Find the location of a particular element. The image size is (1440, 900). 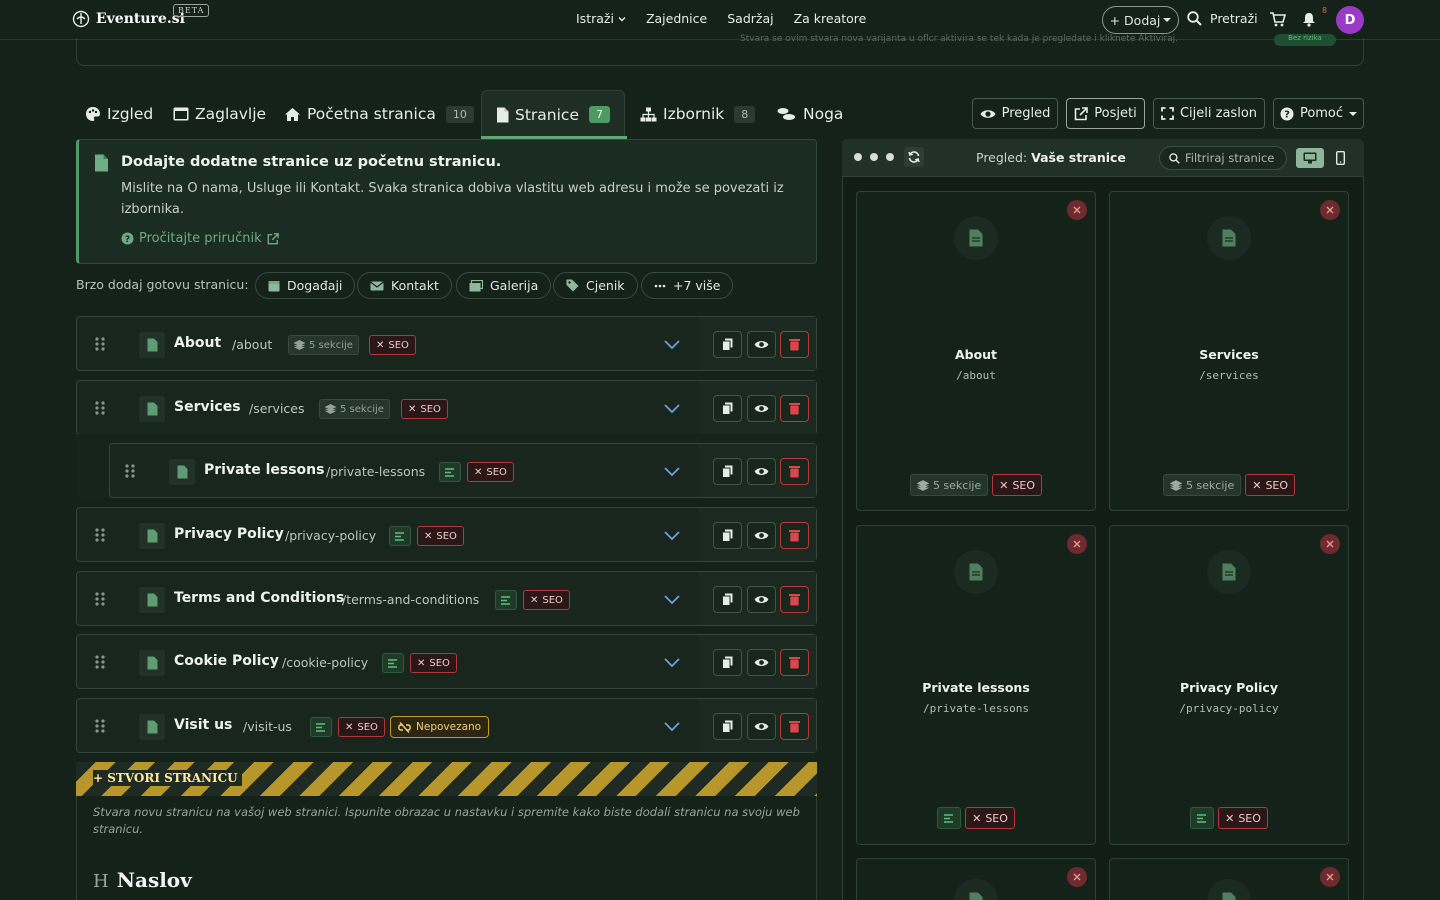

preview-button: Pregled is located at coordinates (1015, 113).